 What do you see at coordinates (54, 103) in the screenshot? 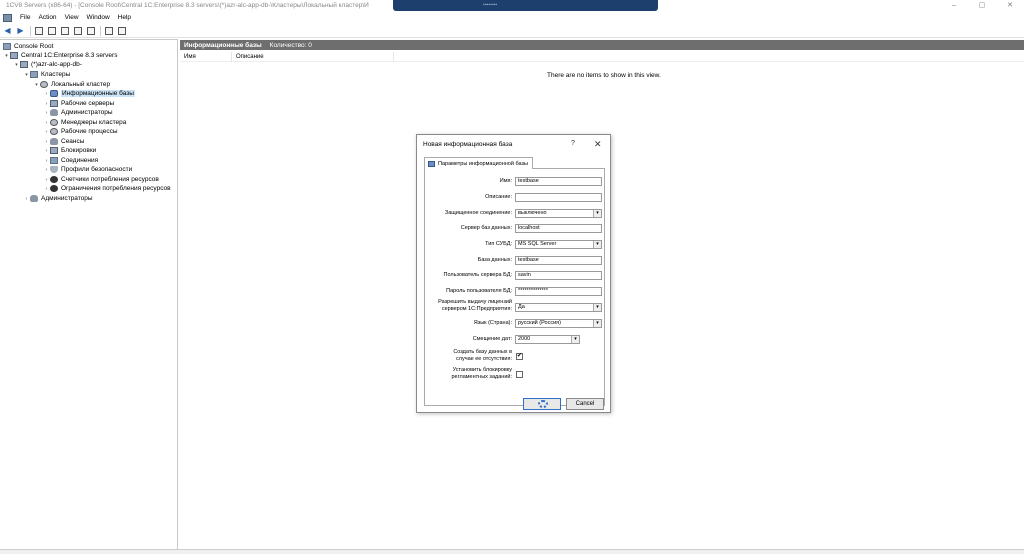
I see `server-icon` at bounding box center [54, 103].